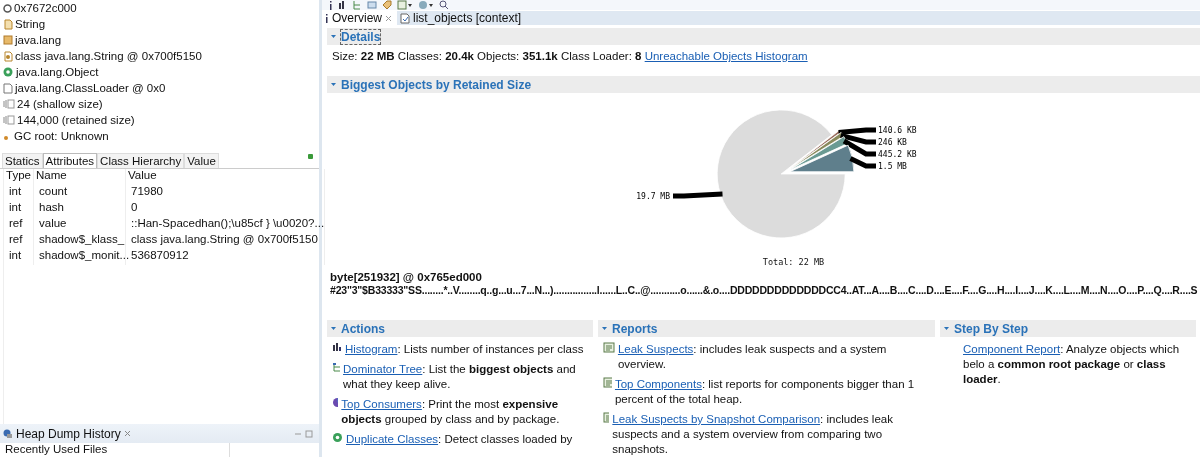 The height and width of the screenshot is (457, 1200). I want to click on table-cell: class java.lang.String @ 0x700f5150, so click(226, 241).